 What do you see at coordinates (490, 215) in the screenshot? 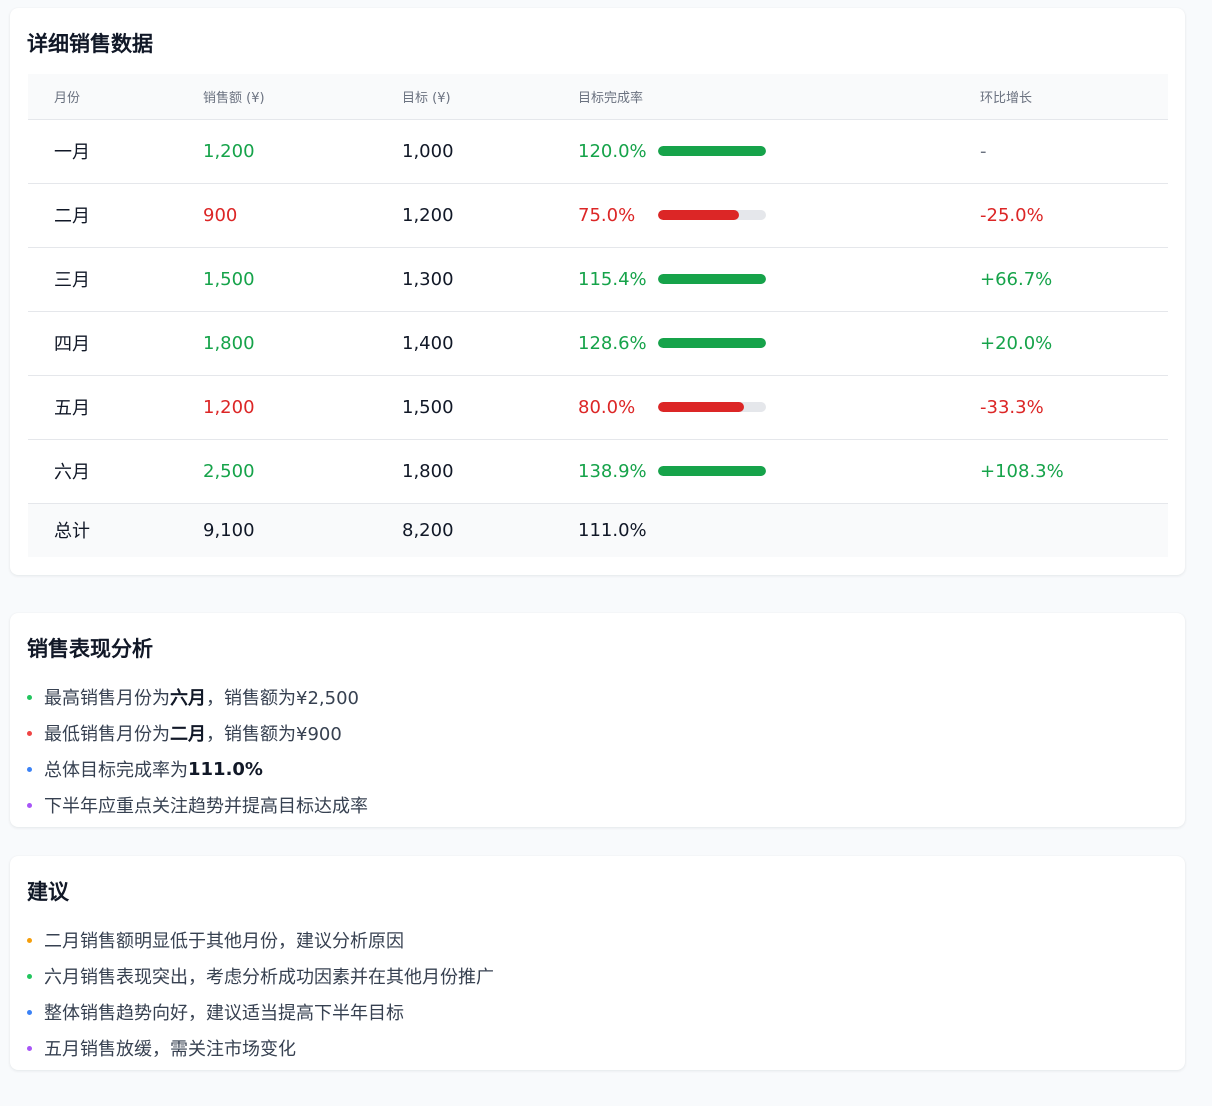
I see `cell-target: 1,200` at bounding box center [490, 215].